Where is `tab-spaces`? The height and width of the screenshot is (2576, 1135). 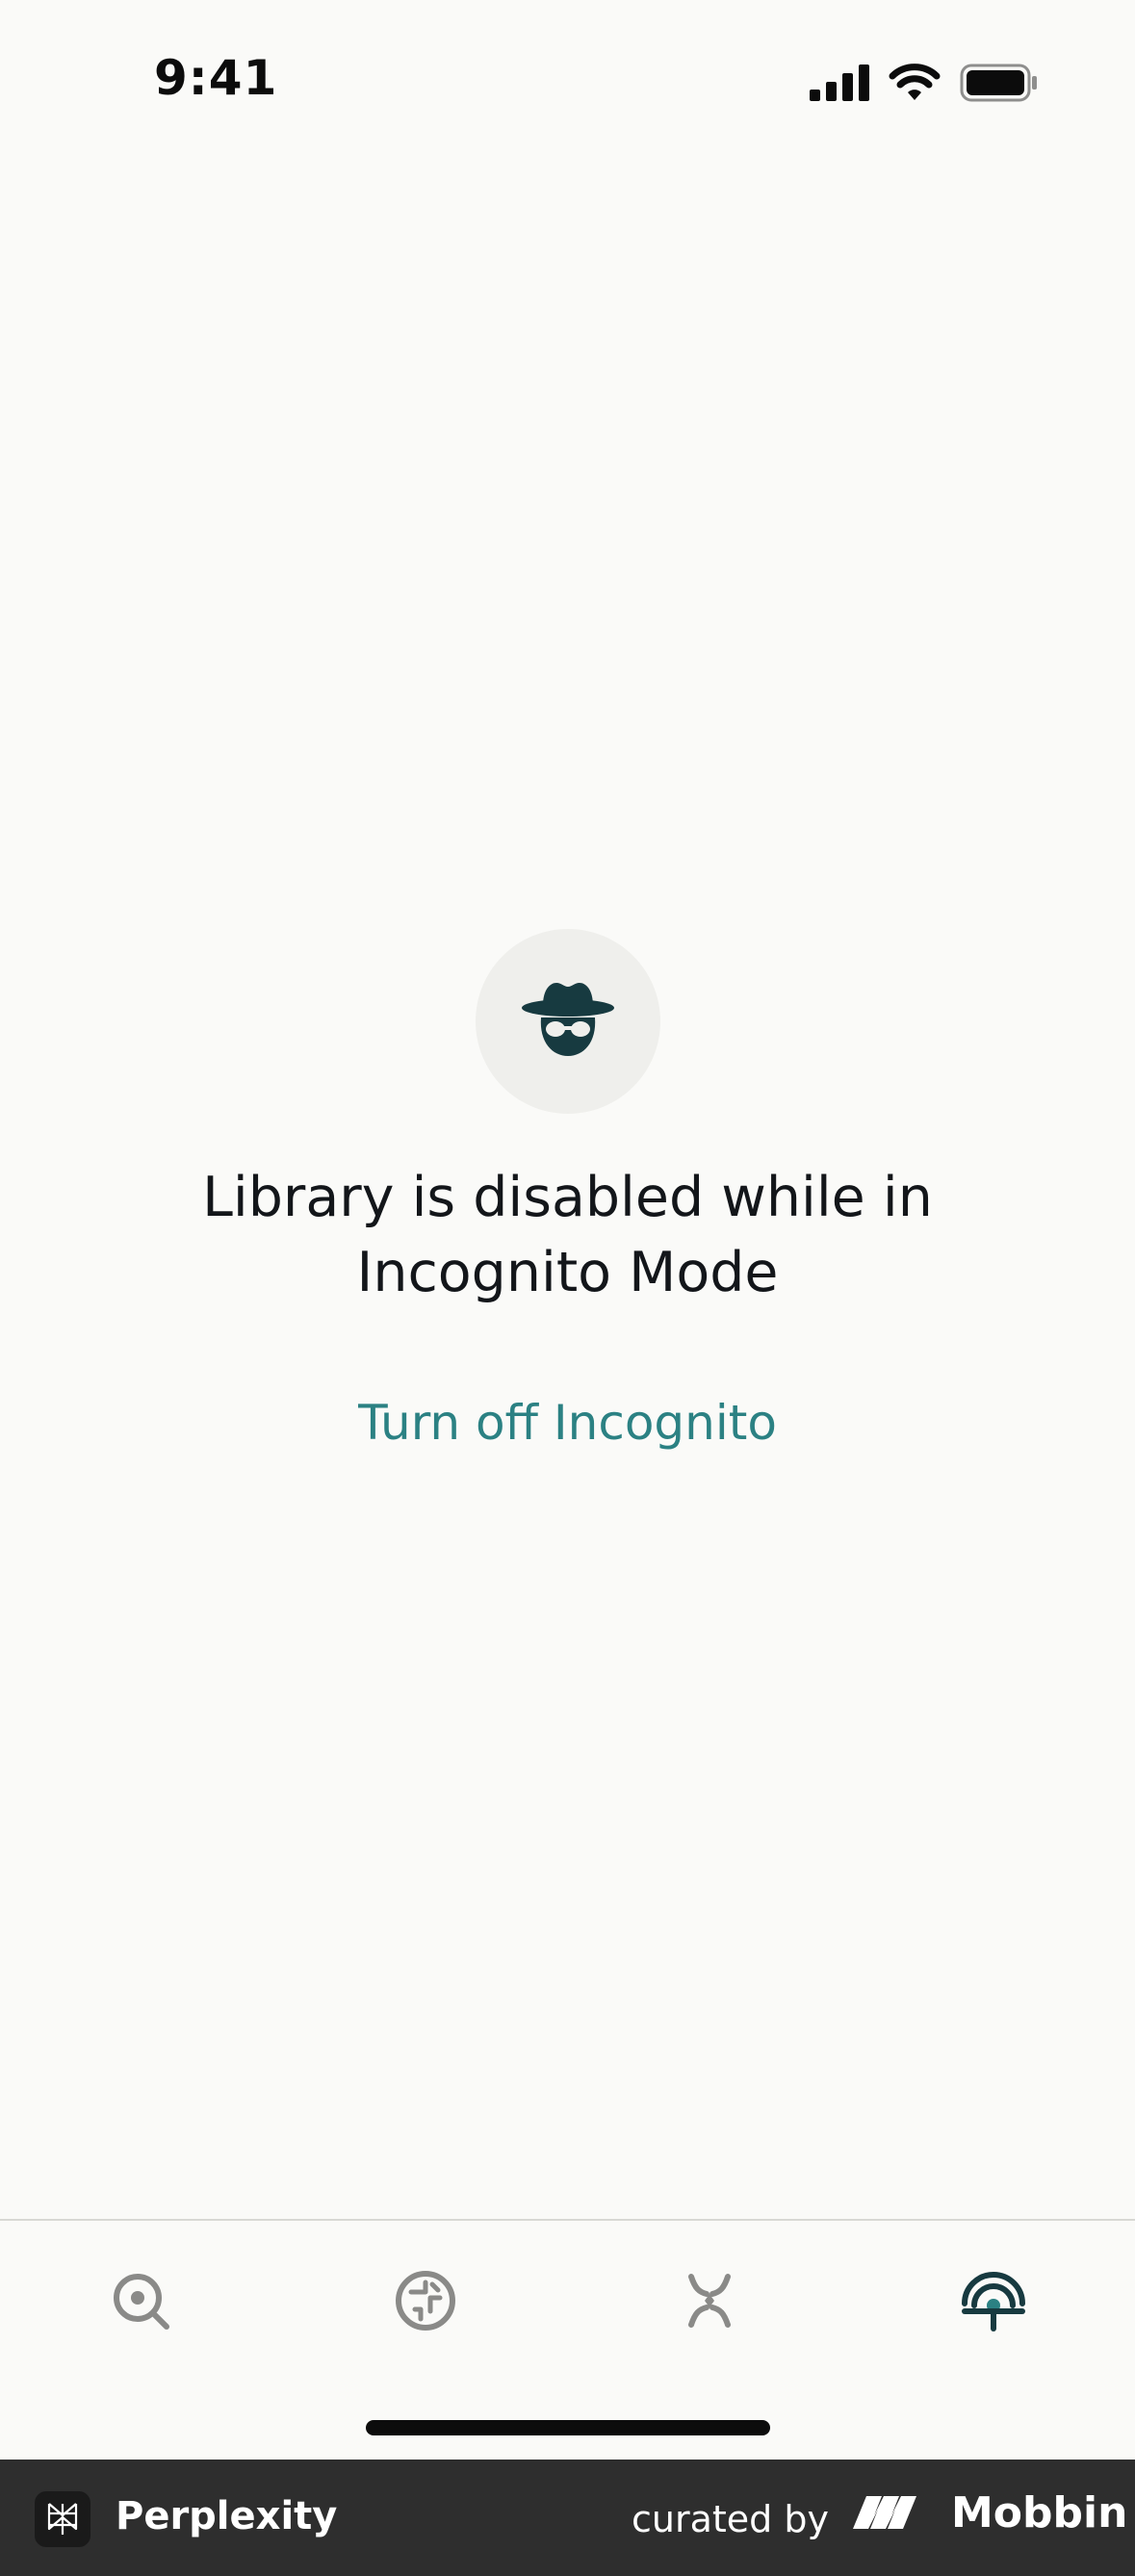 tab-spaces is located at coordinates (709, 2327).